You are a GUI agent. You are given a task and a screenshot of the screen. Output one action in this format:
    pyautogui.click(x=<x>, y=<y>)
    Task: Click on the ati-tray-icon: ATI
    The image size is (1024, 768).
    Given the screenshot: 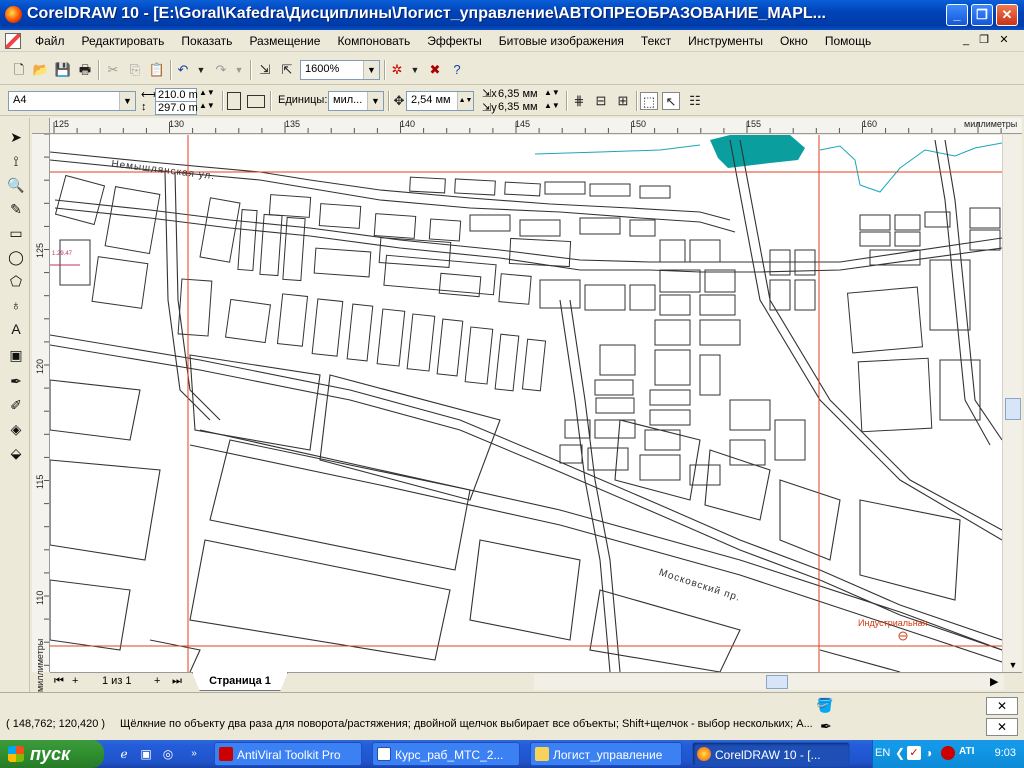 What is the action you would take?
    pyautogui.click(x=966, y=751)
    